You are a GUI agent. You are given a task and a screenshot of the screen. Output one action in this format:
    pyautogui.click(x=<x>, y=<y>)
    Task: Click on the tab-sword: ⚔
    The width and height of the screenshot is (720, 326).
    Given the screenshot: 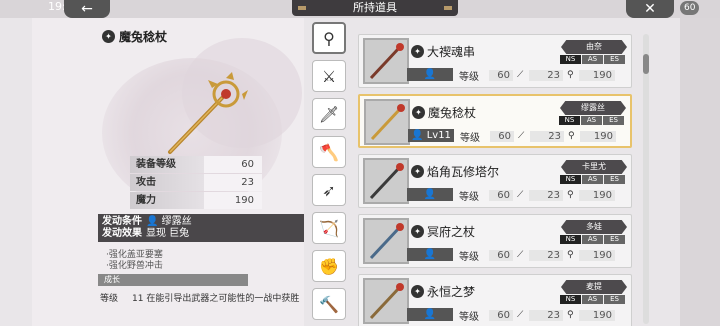 What is the action you would take?
    pyautogui.click(x=329, y=76)
    